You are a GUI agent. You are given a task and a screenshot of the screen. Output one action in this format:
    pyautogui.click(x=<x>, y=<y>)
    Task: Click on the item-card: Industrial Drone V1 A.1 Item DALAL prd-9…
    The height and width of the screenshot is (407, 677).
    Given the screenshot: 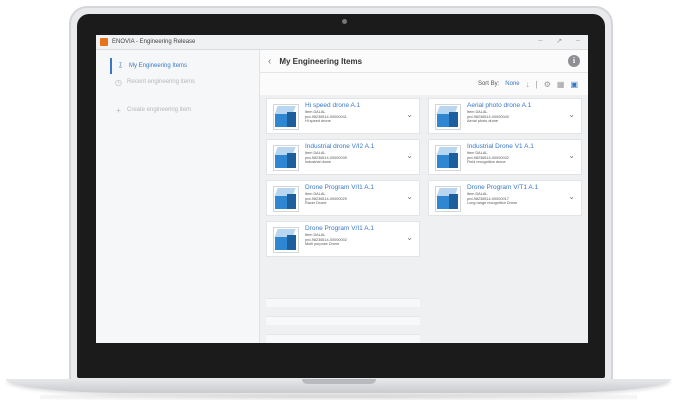 What is the action you would take?
    pyautogui.click(x=505, y=157)
    